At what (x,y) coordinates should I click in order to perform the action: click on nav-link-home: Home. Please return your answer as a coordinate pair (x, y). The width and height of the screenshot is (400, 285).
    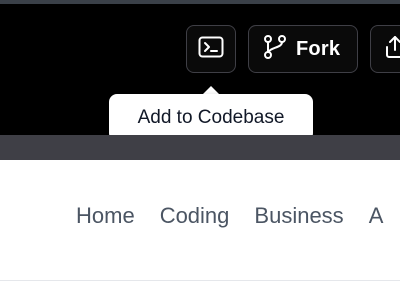
    Looking at the image, I should click on (105, 216).